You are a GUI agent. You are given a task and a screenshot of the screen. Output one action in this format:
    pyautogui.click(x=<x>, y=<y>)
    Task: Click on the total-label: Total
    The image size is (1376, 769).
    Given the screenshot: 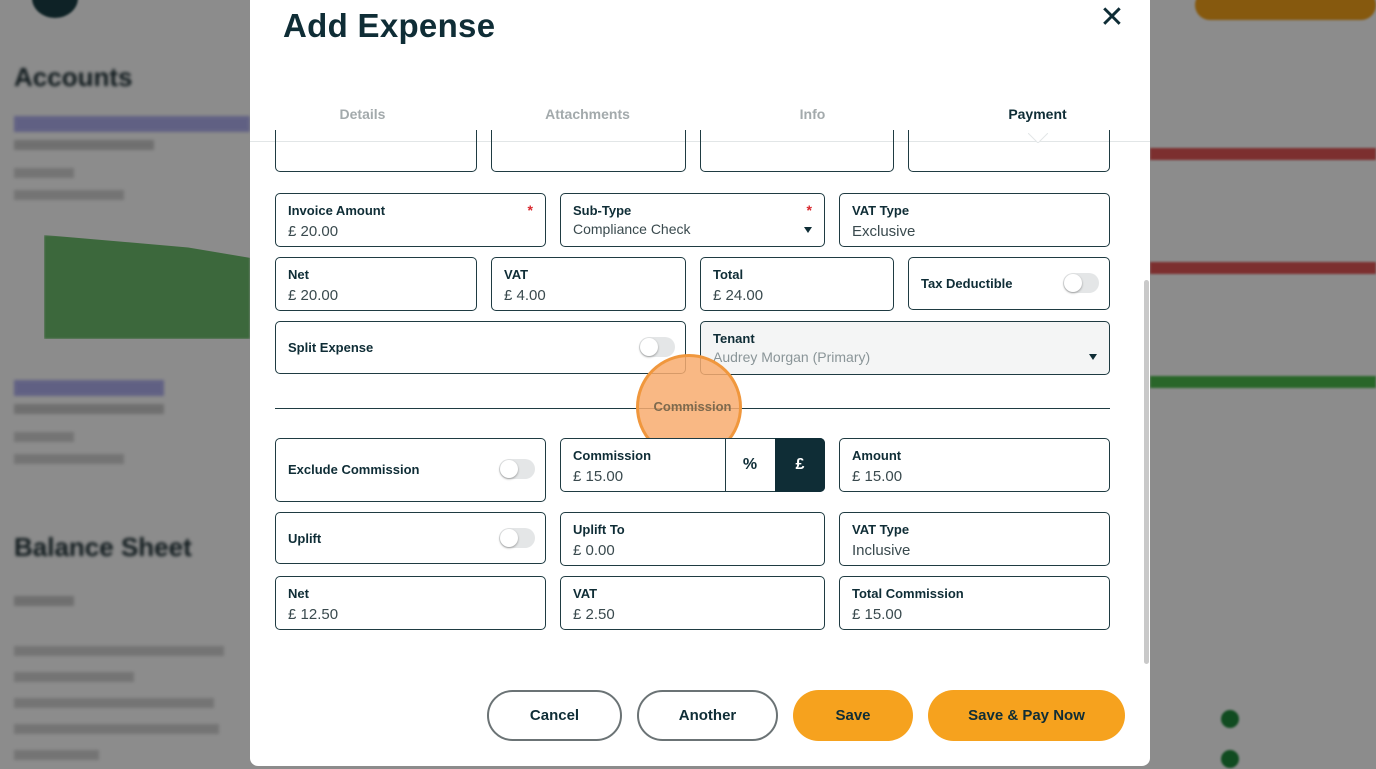 What is the action you would take?
    pyautogui.click(x=728, y=274)
    